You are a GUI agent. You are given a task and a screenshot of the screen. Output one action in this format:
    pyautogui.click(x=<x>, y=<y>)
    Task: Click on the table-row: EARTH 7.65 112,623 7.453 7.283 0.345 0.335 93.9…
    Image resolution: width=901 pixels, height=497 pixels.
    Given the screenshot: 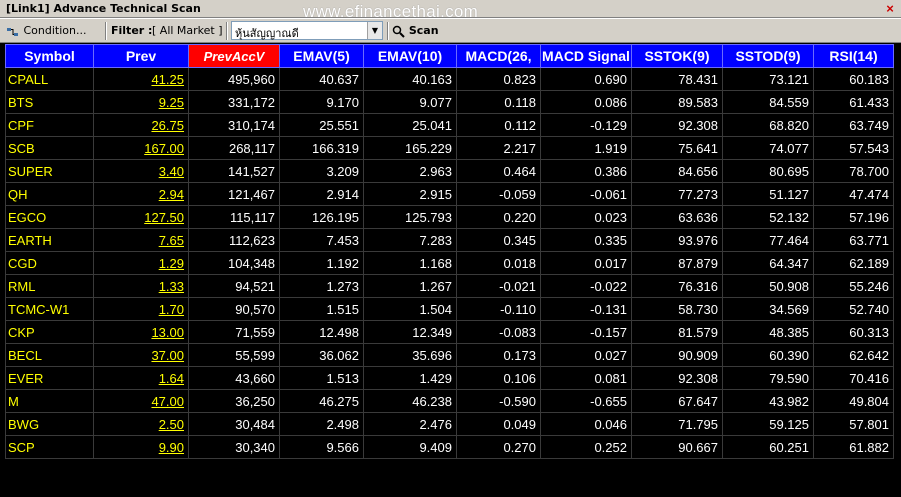 What is the action you would take?
    pyautogui.click(x=449, y=240)
    